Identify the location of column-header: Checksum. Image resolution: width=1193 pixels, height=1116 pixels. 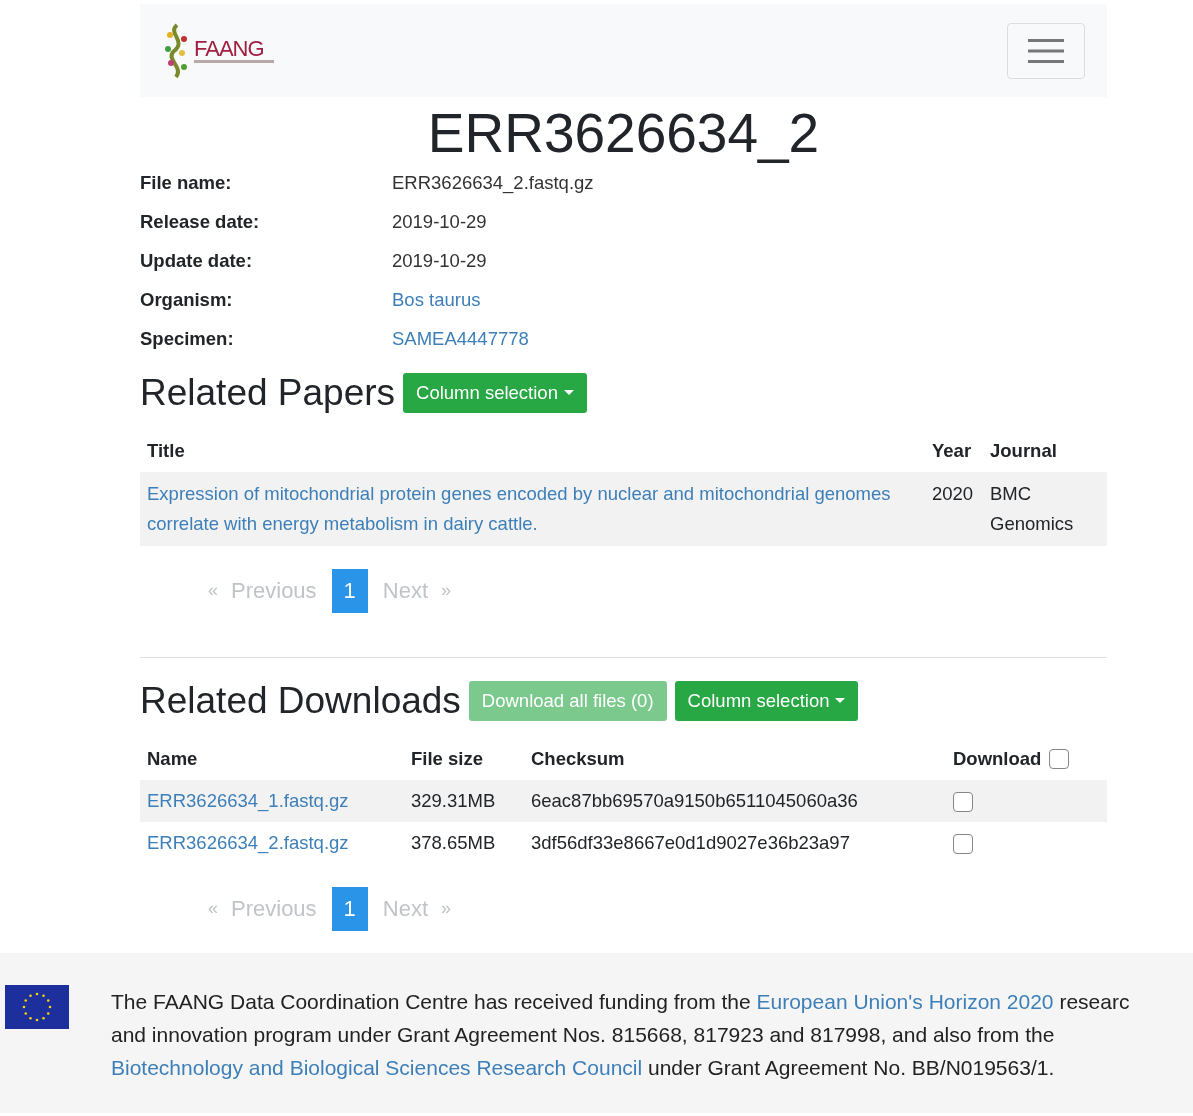
(735, 758).